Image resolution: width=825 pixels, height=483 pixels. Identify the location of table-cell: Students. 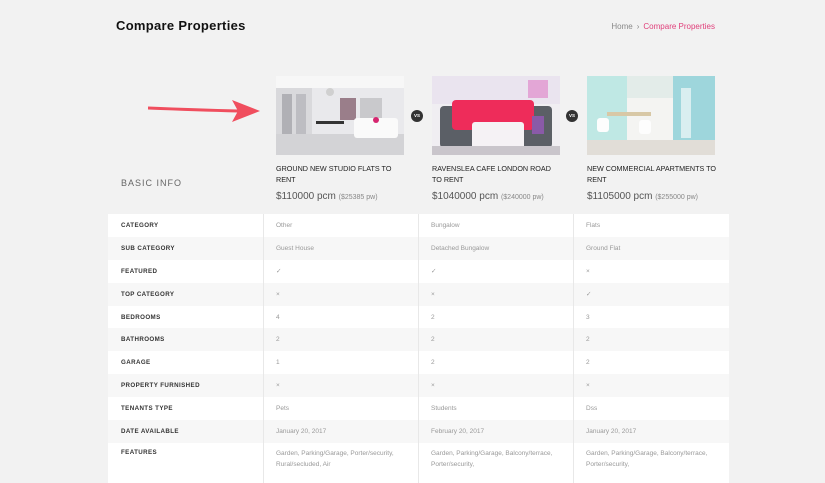
(495, 409).